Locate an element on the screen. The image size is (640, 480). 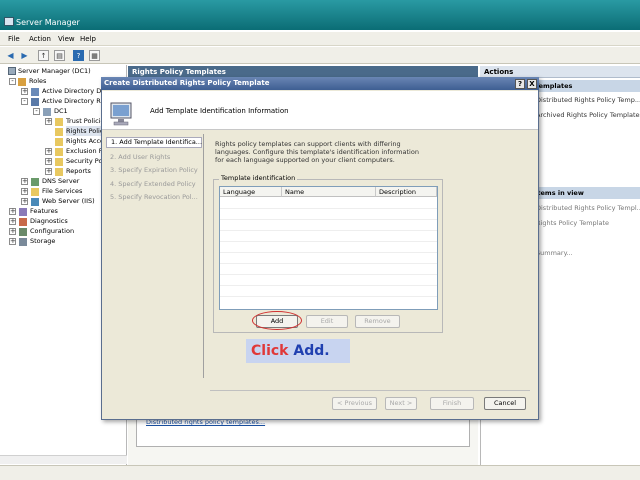
show-hide-tree-icon: ▤ is located at coordinates (59, 55).